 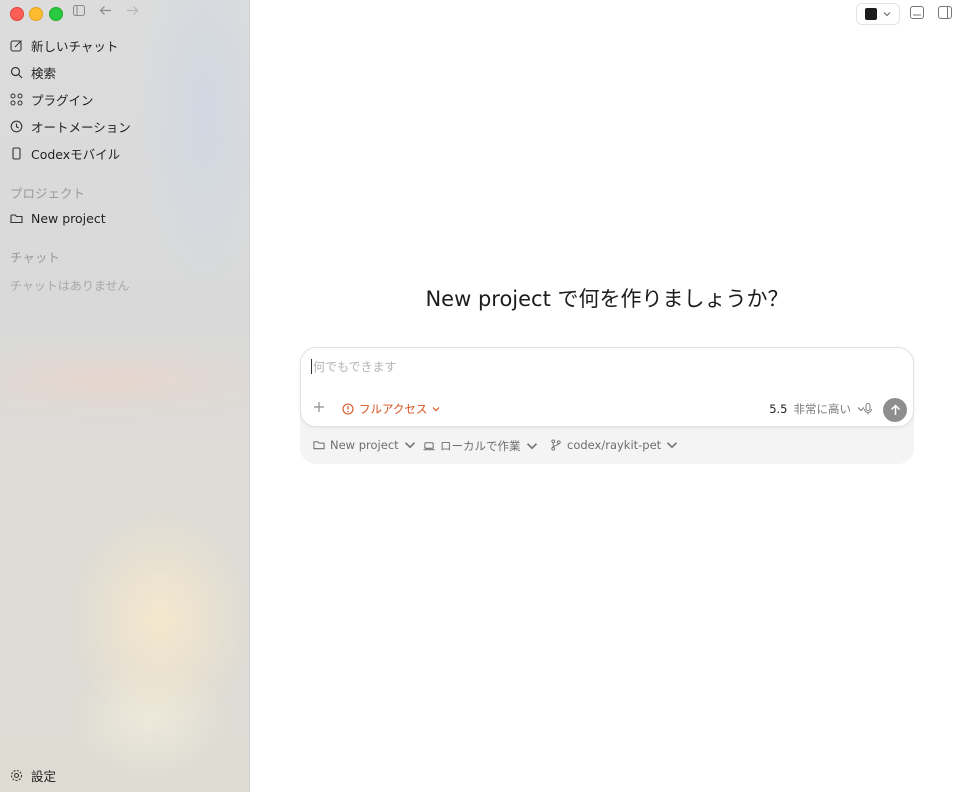 I want to click on plus-icon, so click(x=319, y=407).